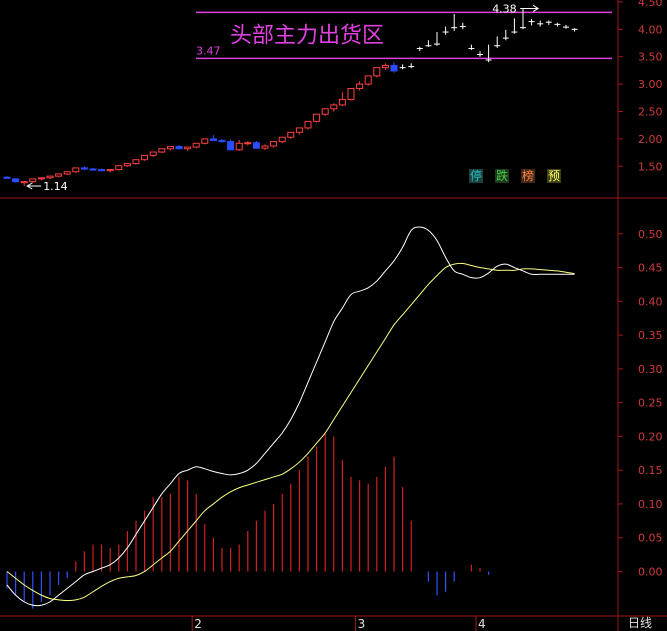  Describe the element at coordinates (554, 176) in the screenshot. I see `signal-badge: 预` at that location.